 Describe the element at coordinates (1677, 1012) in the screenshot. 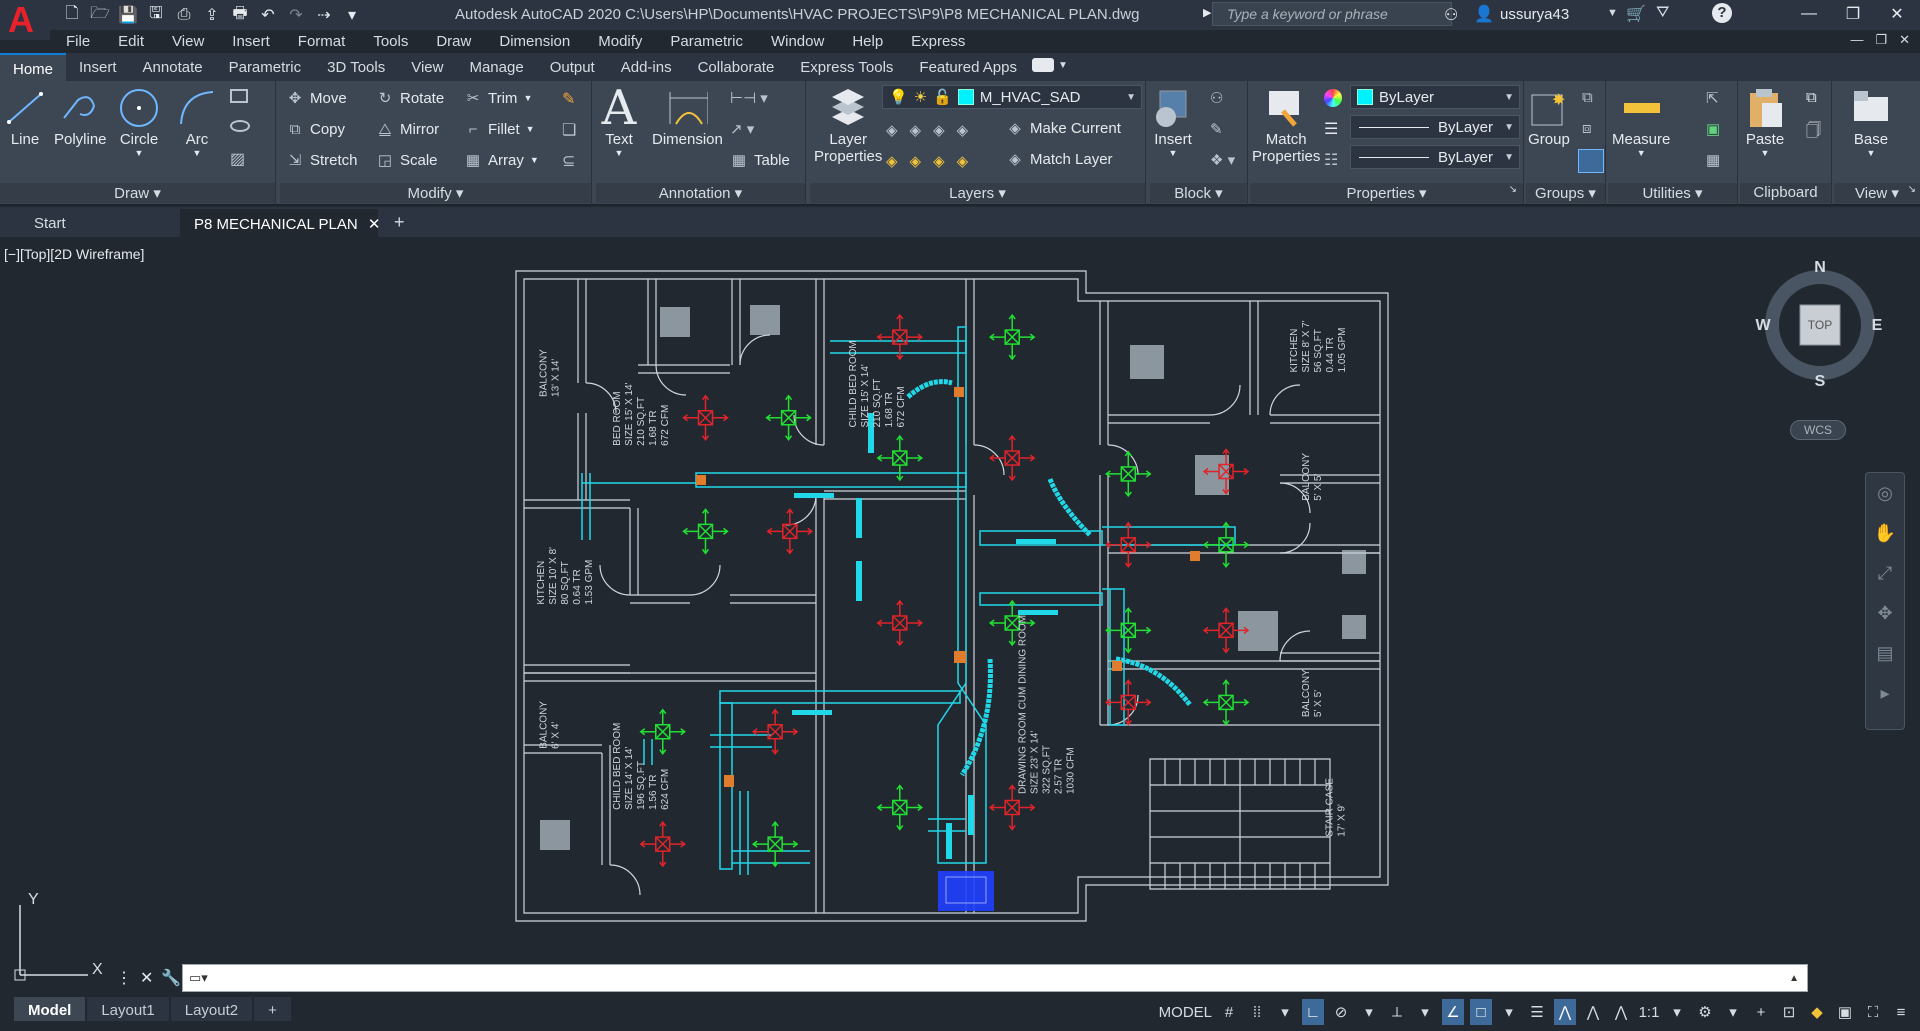

I see `scale-dropdown-icon: ▾` at that location.